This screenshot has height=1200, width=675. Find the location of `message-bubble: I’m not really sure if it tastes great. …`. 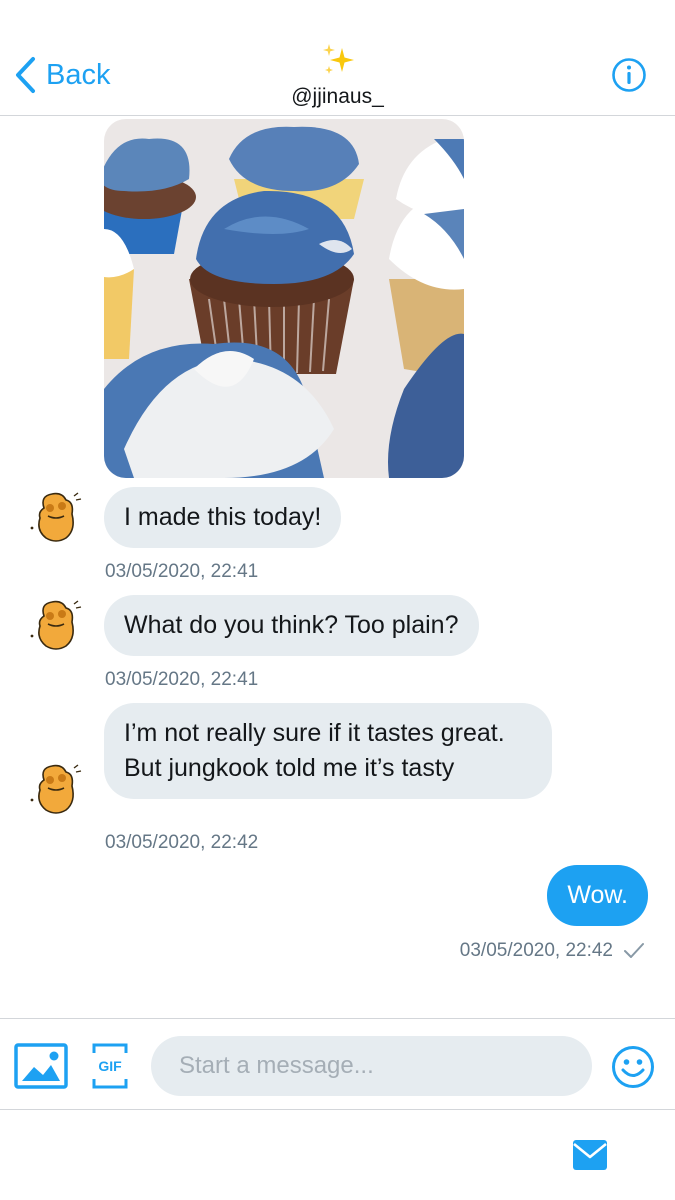

message-bubble: I’m not really sure if it tastes great. … is located at coordinates (328, 751).